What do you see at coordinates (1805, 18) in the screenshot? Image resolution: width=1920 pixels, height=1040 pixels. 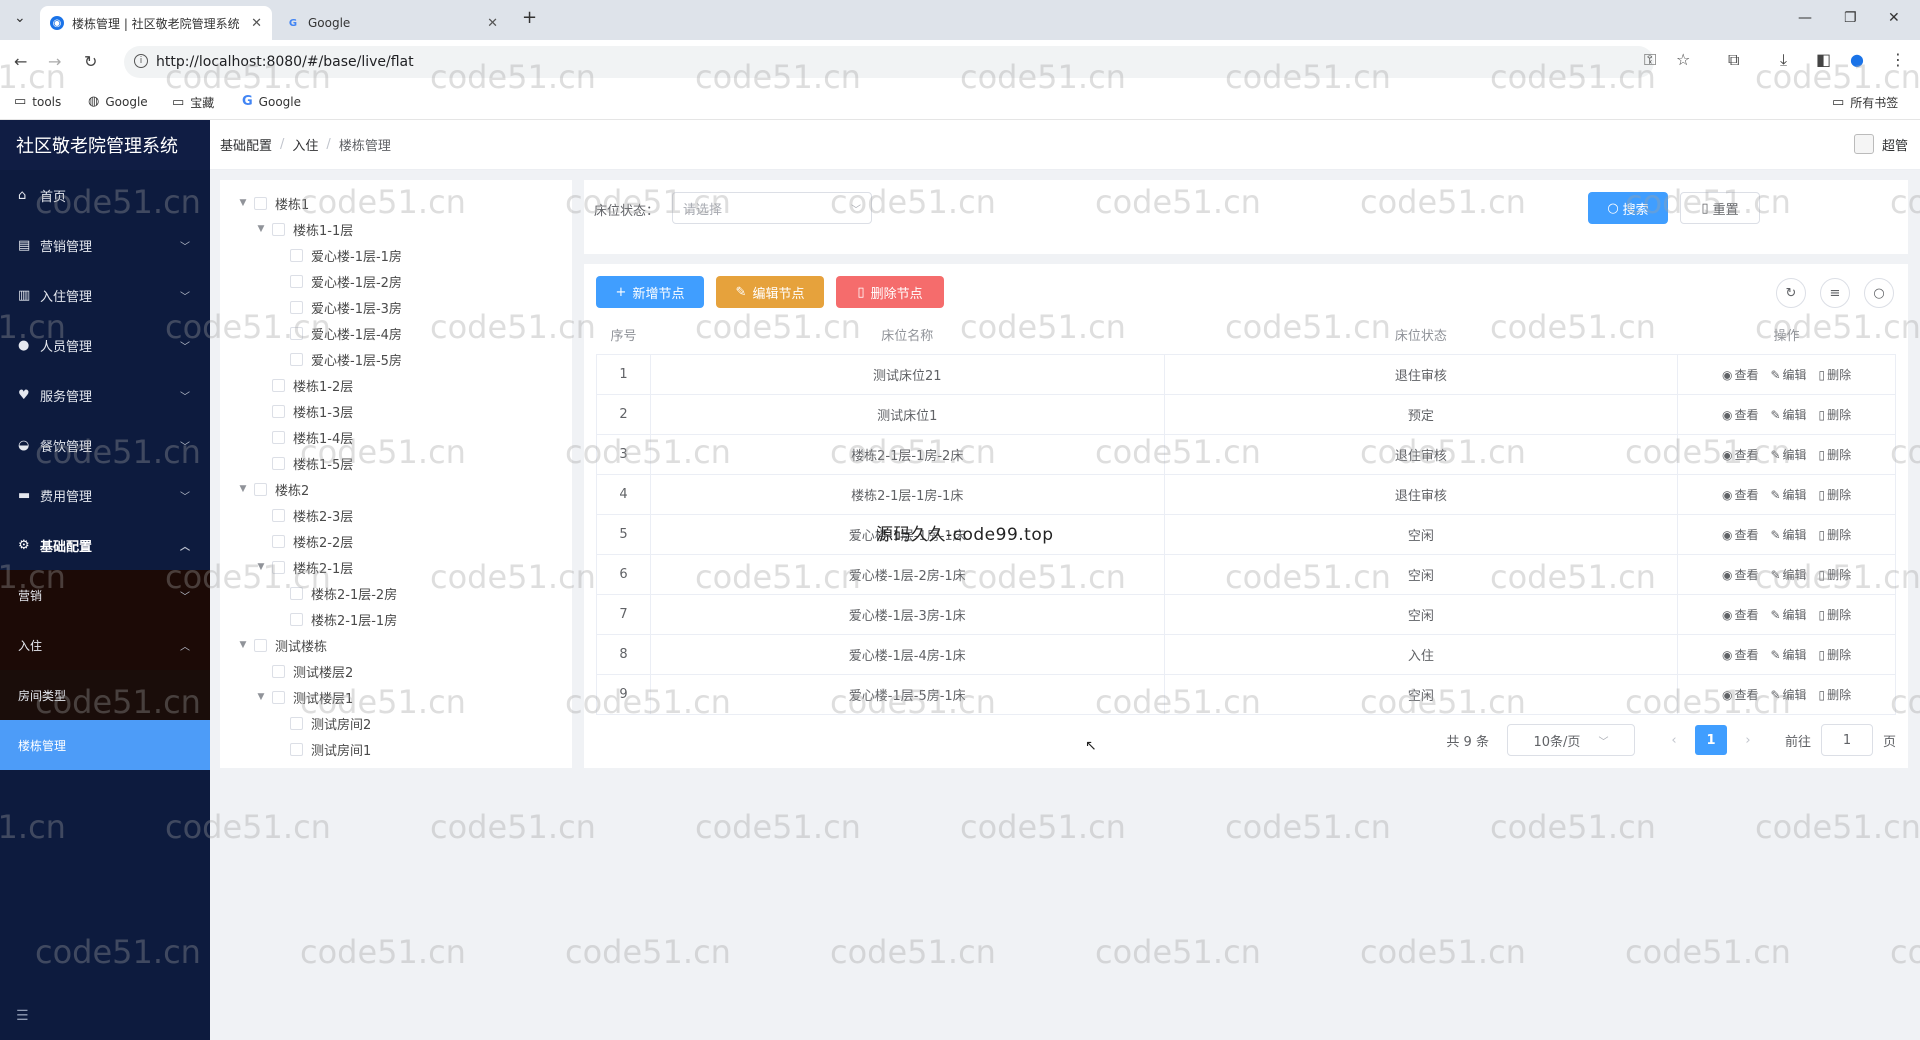 I see `minimize-icon: —` at bounding box center [1805, 18].